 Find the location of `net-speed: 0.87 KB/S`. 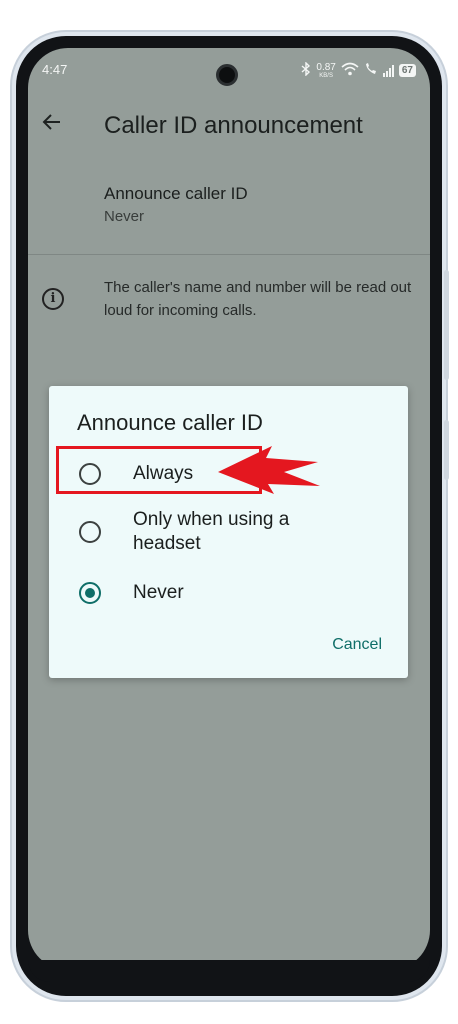

net-speed: 0.87 KB/S is located at coordinates (326, 70).